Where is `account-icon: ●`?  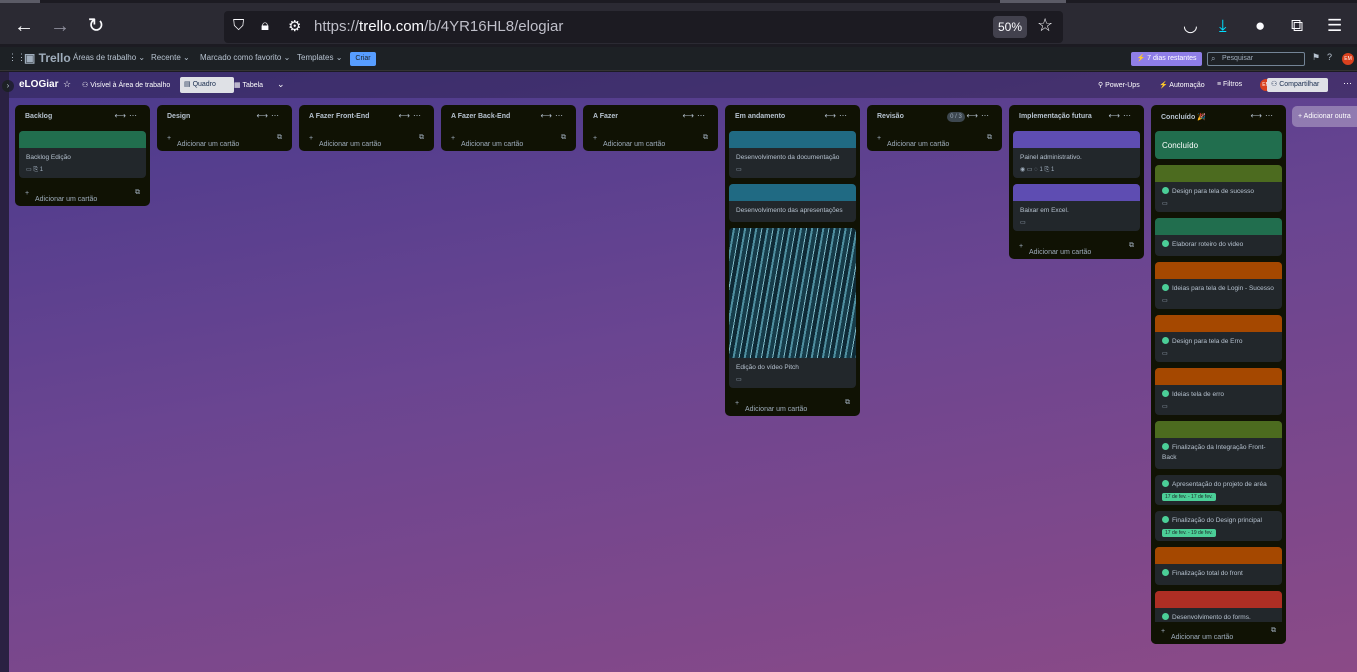 account-icon: ● is located at coordinates (1260, 26).